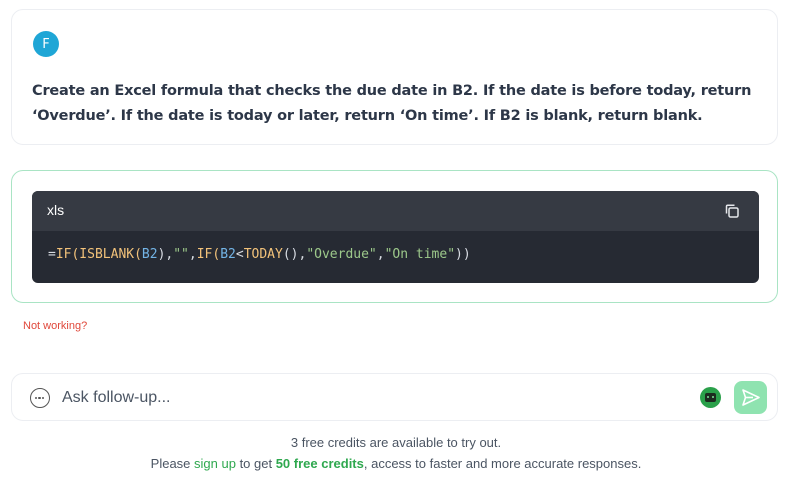 This screenshot has width=792, height=480. I want to click on send-button, so click(750, 397).